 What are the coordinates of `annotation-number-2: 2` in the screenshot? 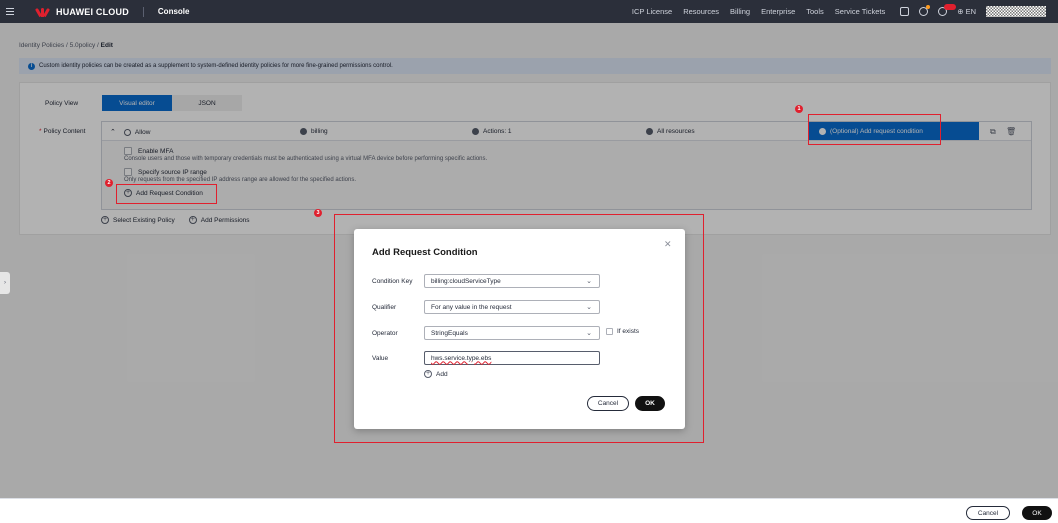 It's located at (109, 183).